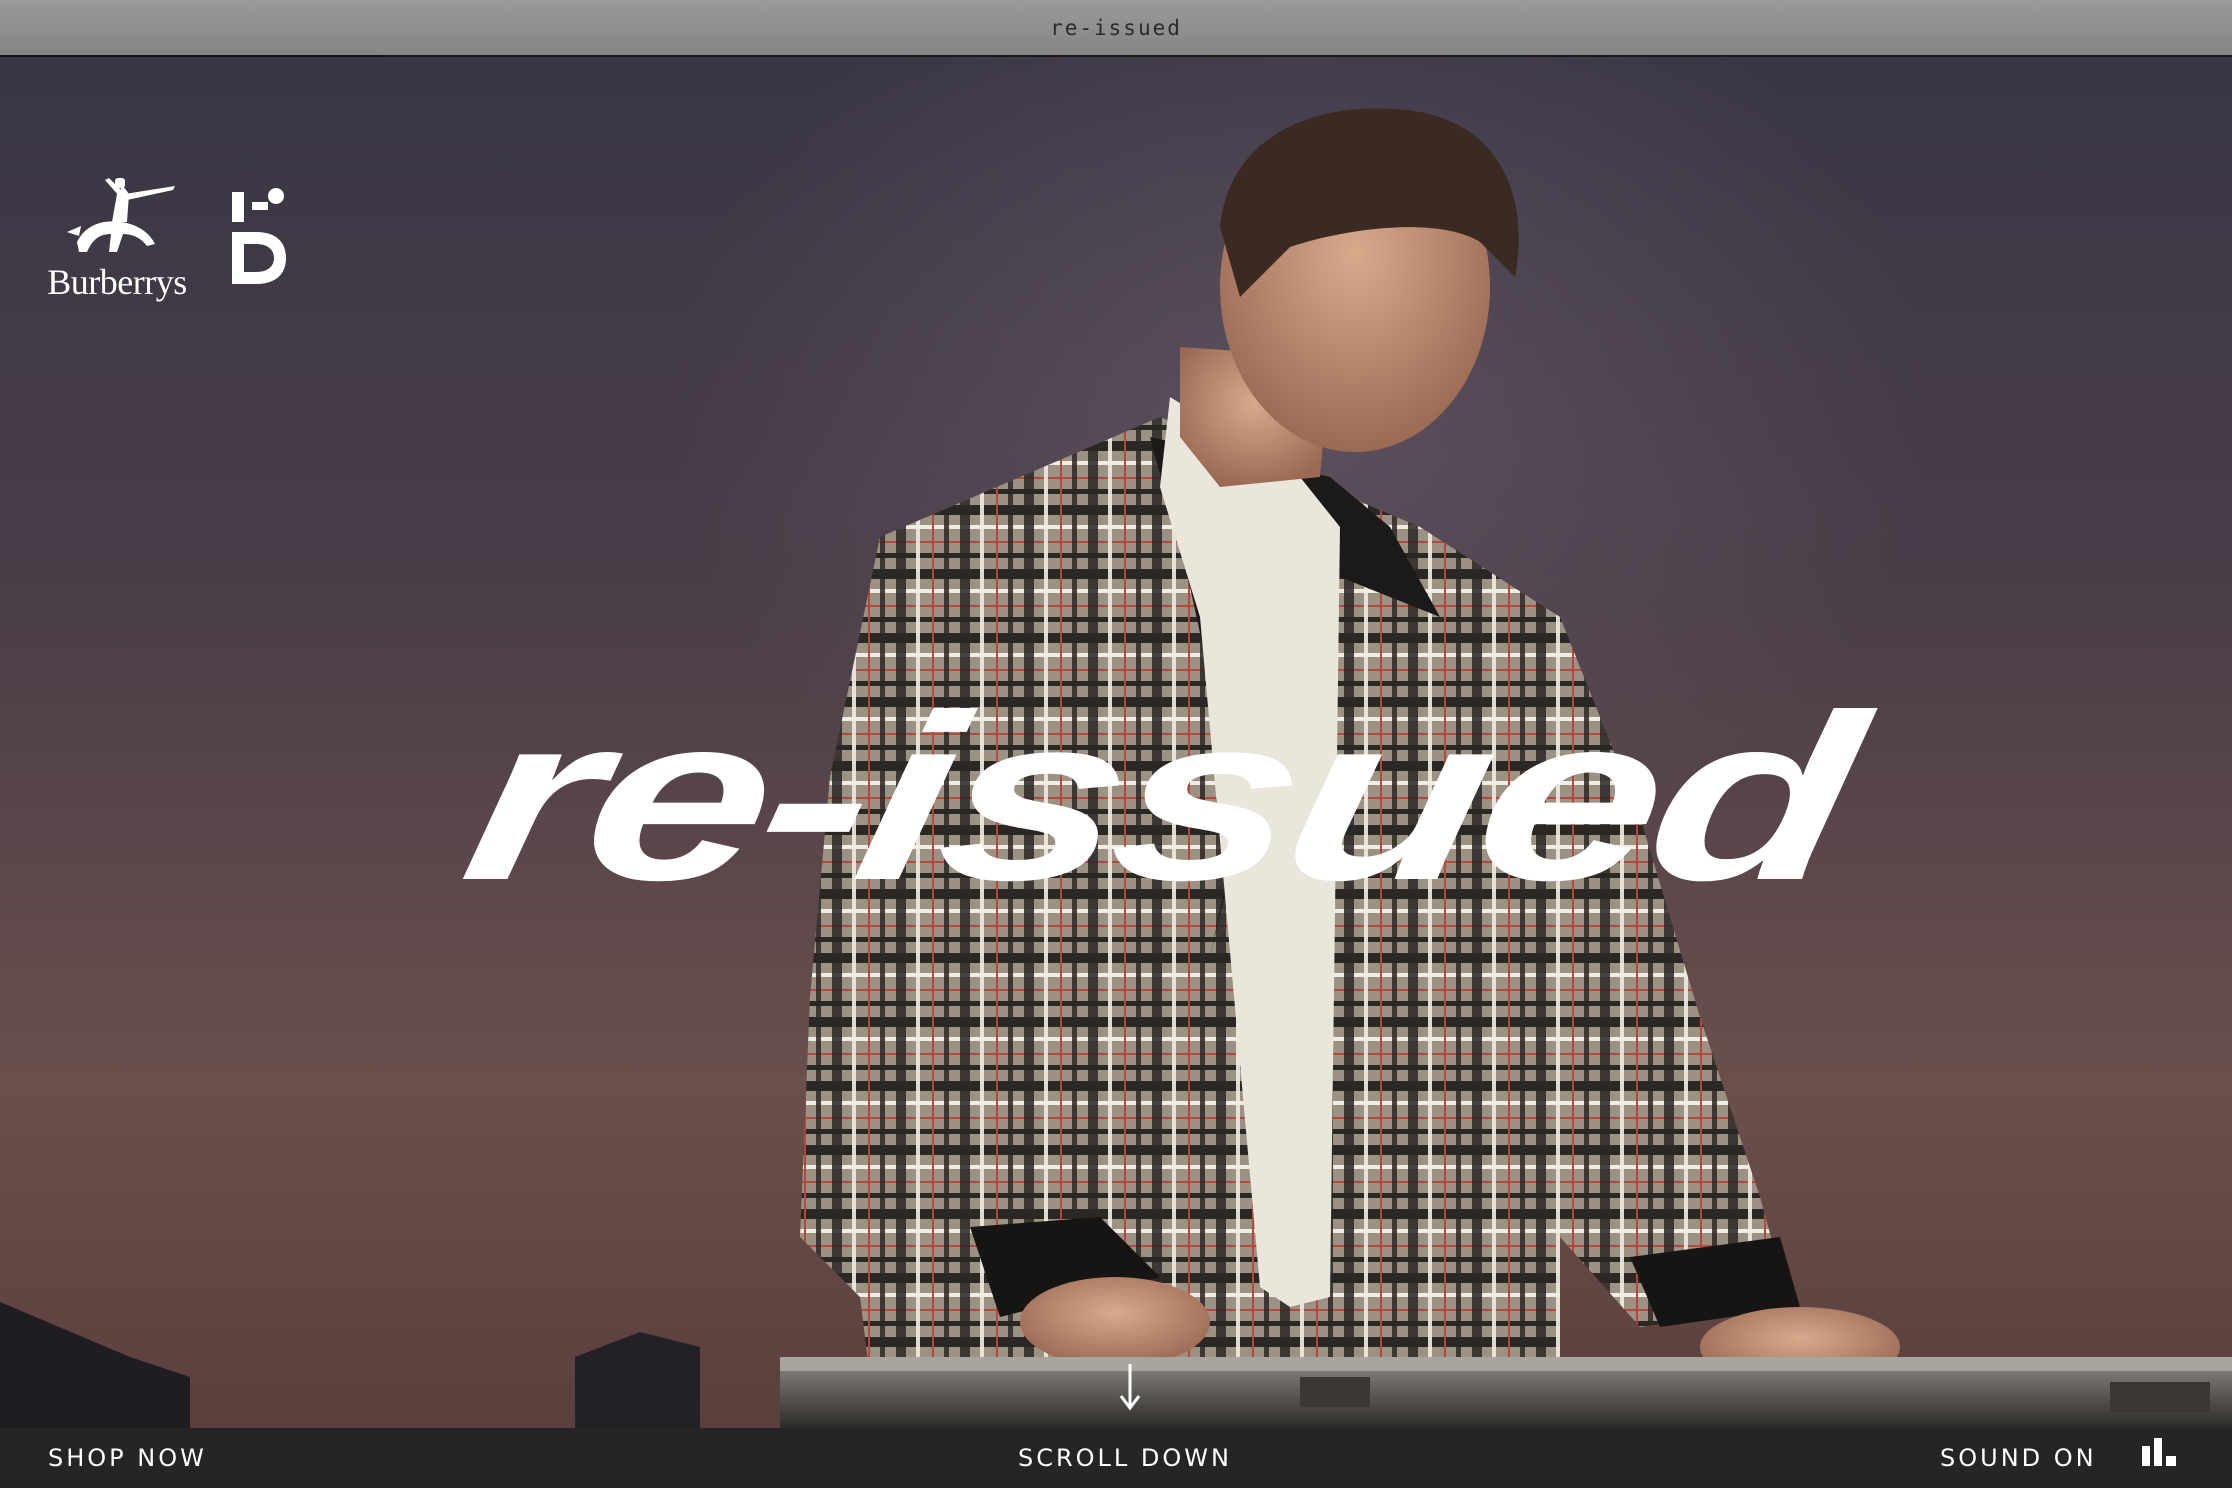  Describe the element at coordinates (1130, 1387) in the screenshot. I see `arrow-down-icon` at that location.